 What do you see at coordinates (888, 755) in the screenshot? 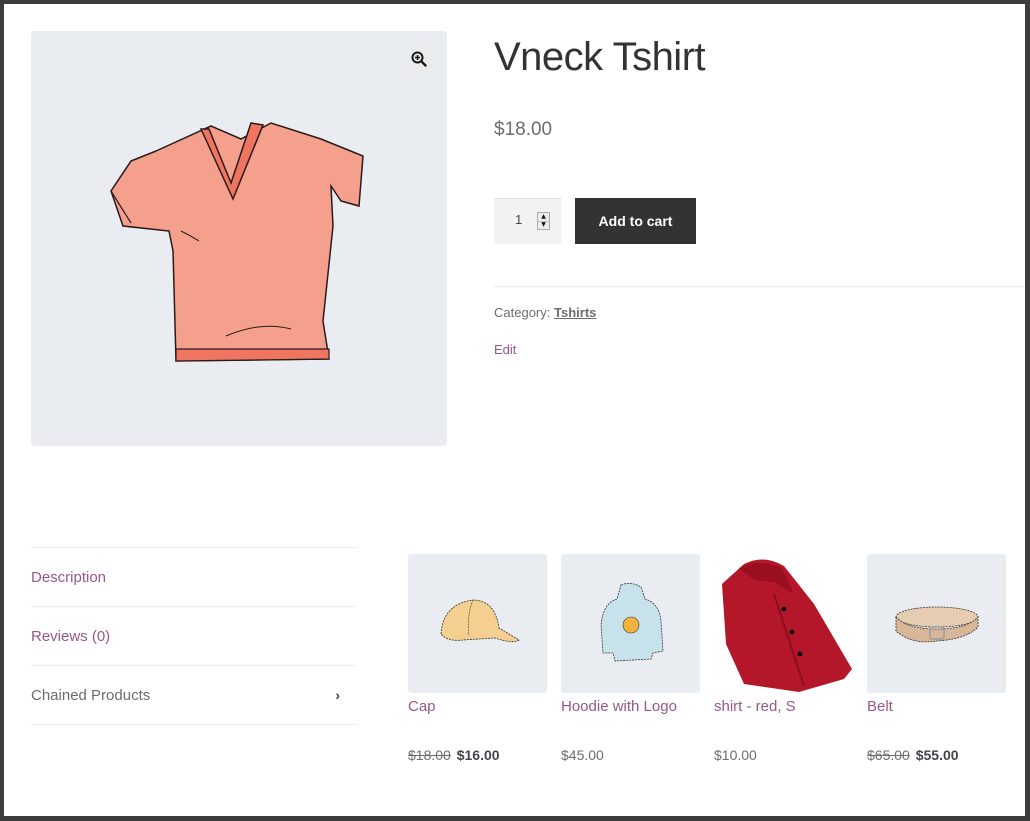
I see `regular-price: $65.00` at bounding box center [888, 755].